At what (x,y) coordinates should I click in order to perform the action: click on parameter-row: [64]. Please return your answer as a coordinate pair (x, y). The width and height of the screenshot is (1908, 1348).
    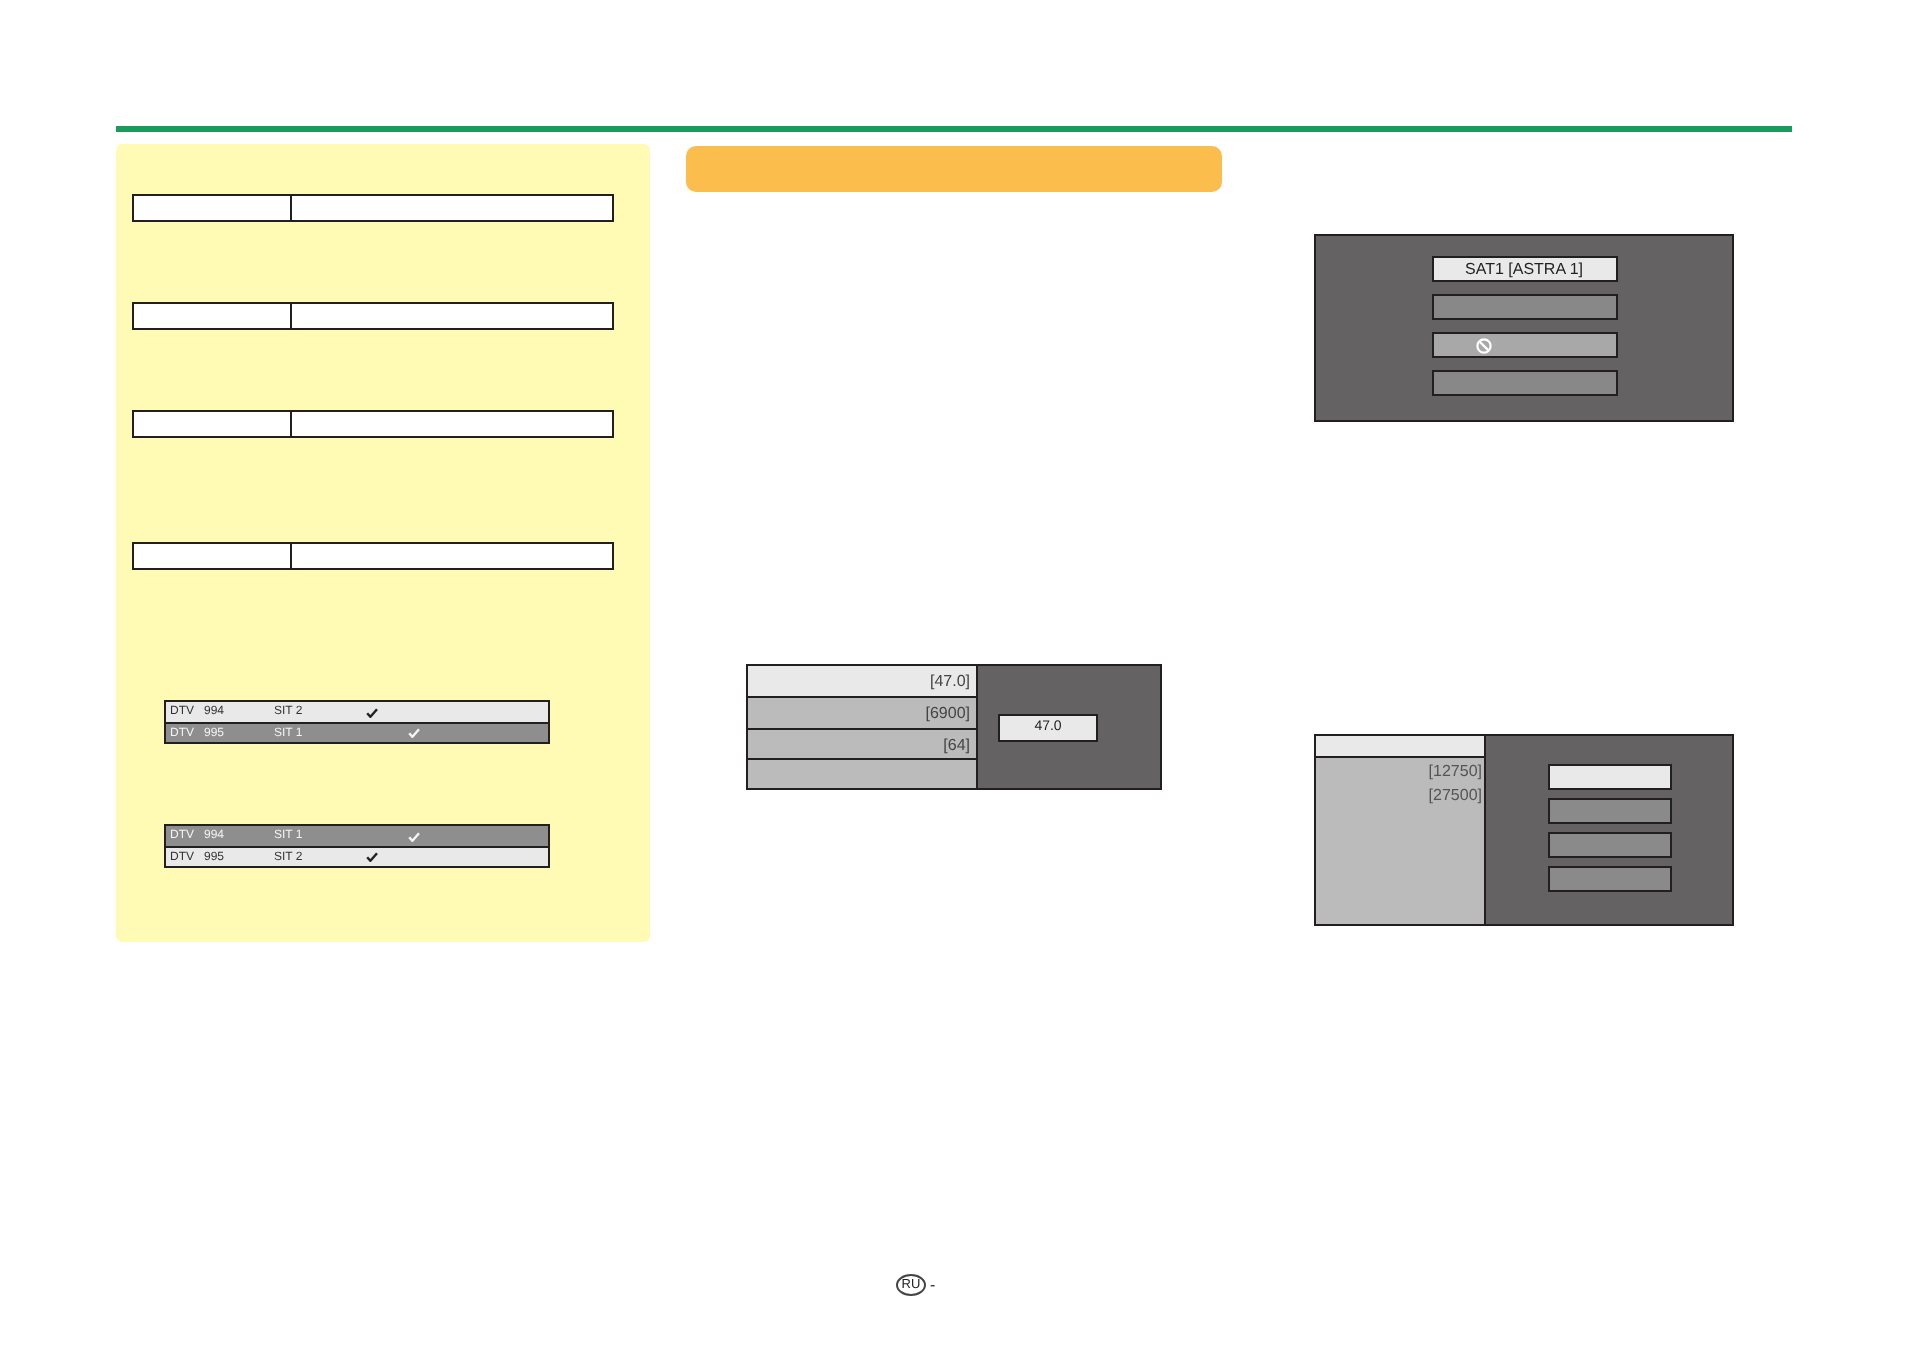
    Looking at the image, I should click on (862, 742).